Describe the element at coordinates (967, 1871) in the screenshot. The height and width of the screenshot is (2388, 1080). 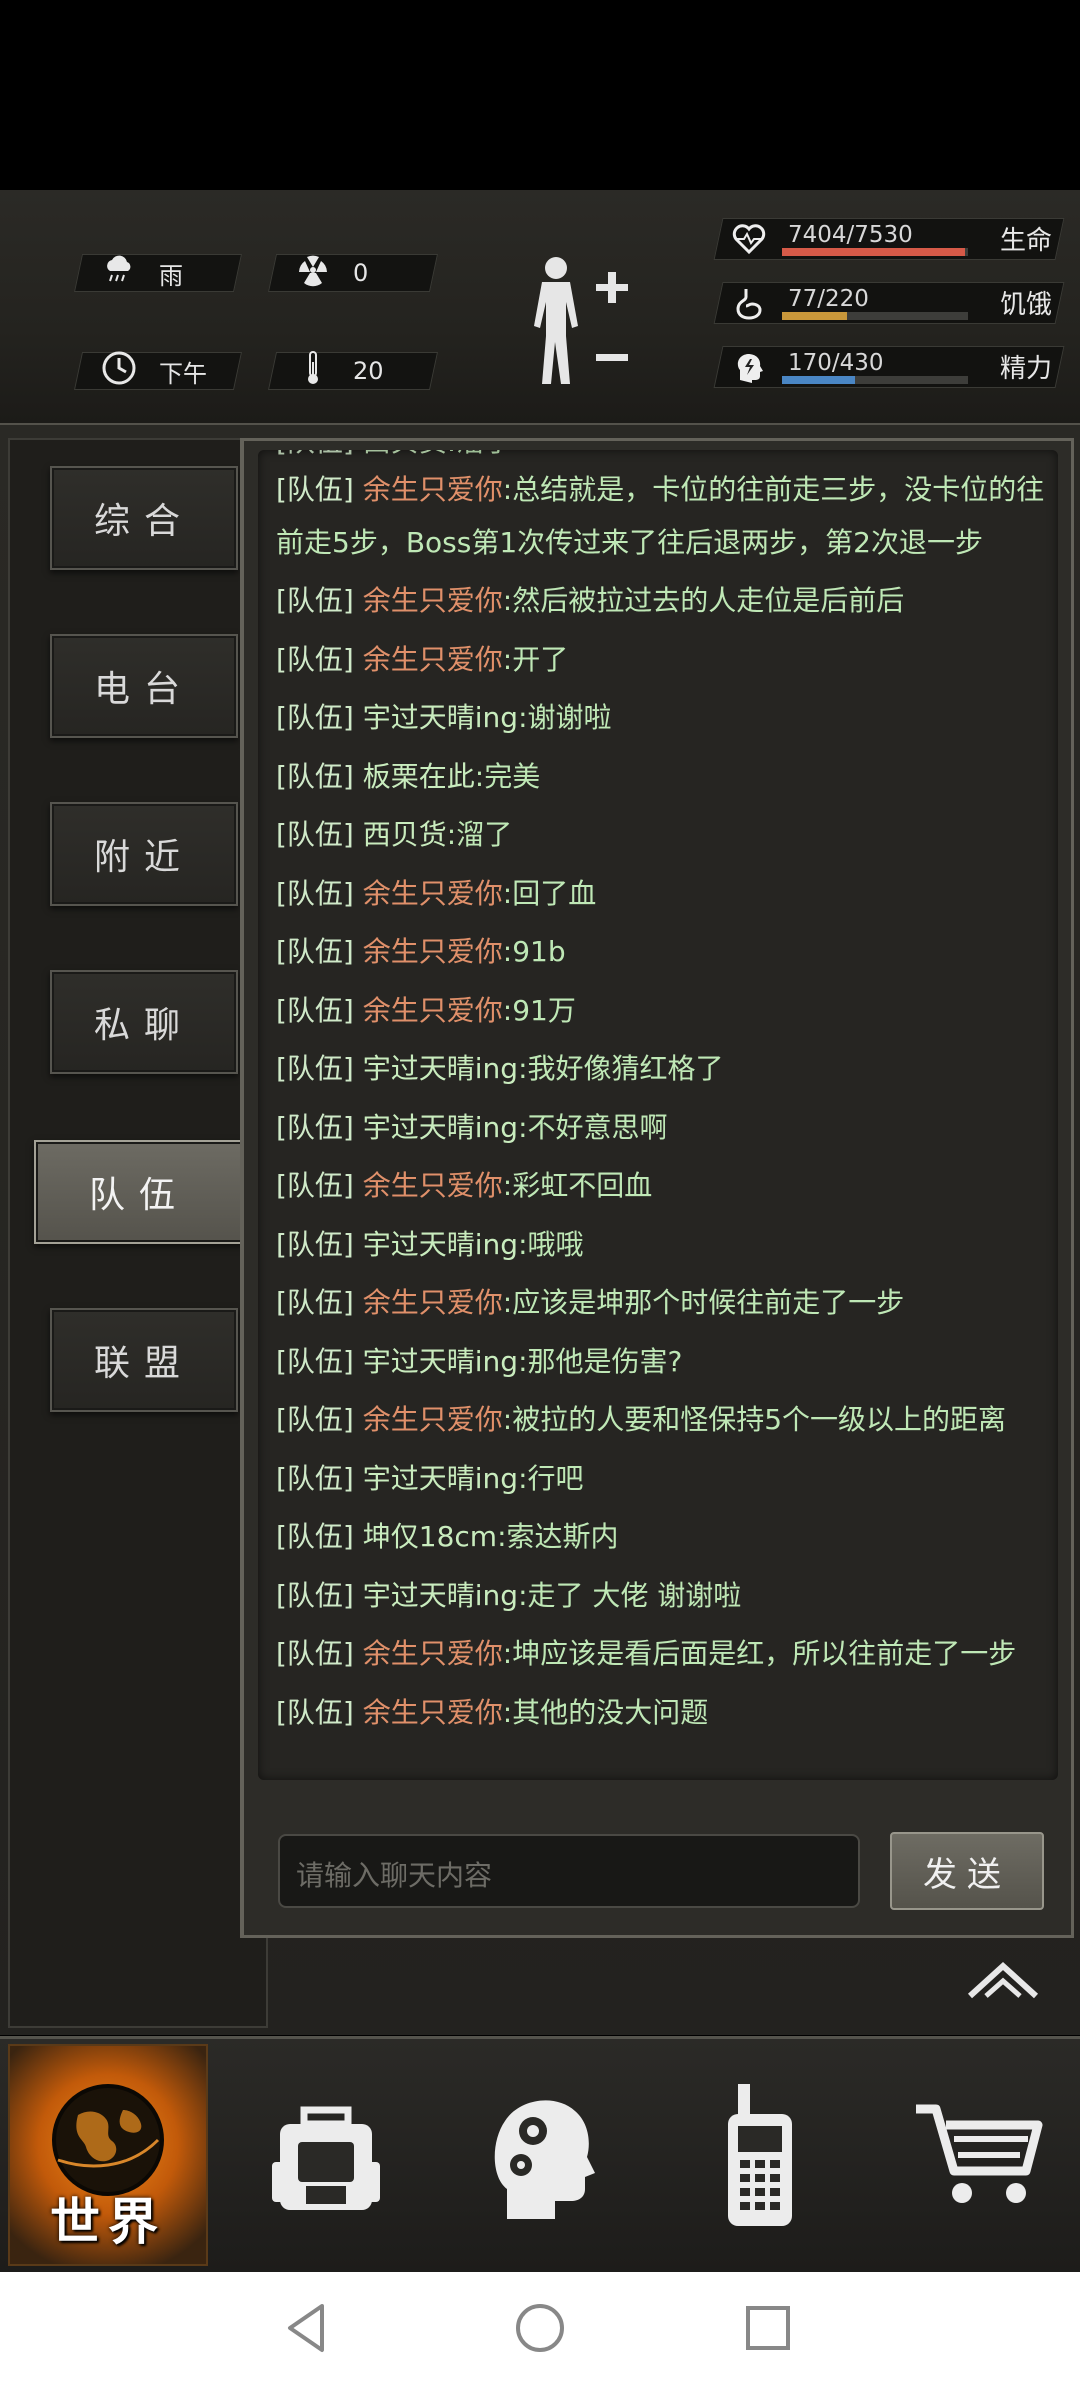
I see `send-button: 发送` at that location.